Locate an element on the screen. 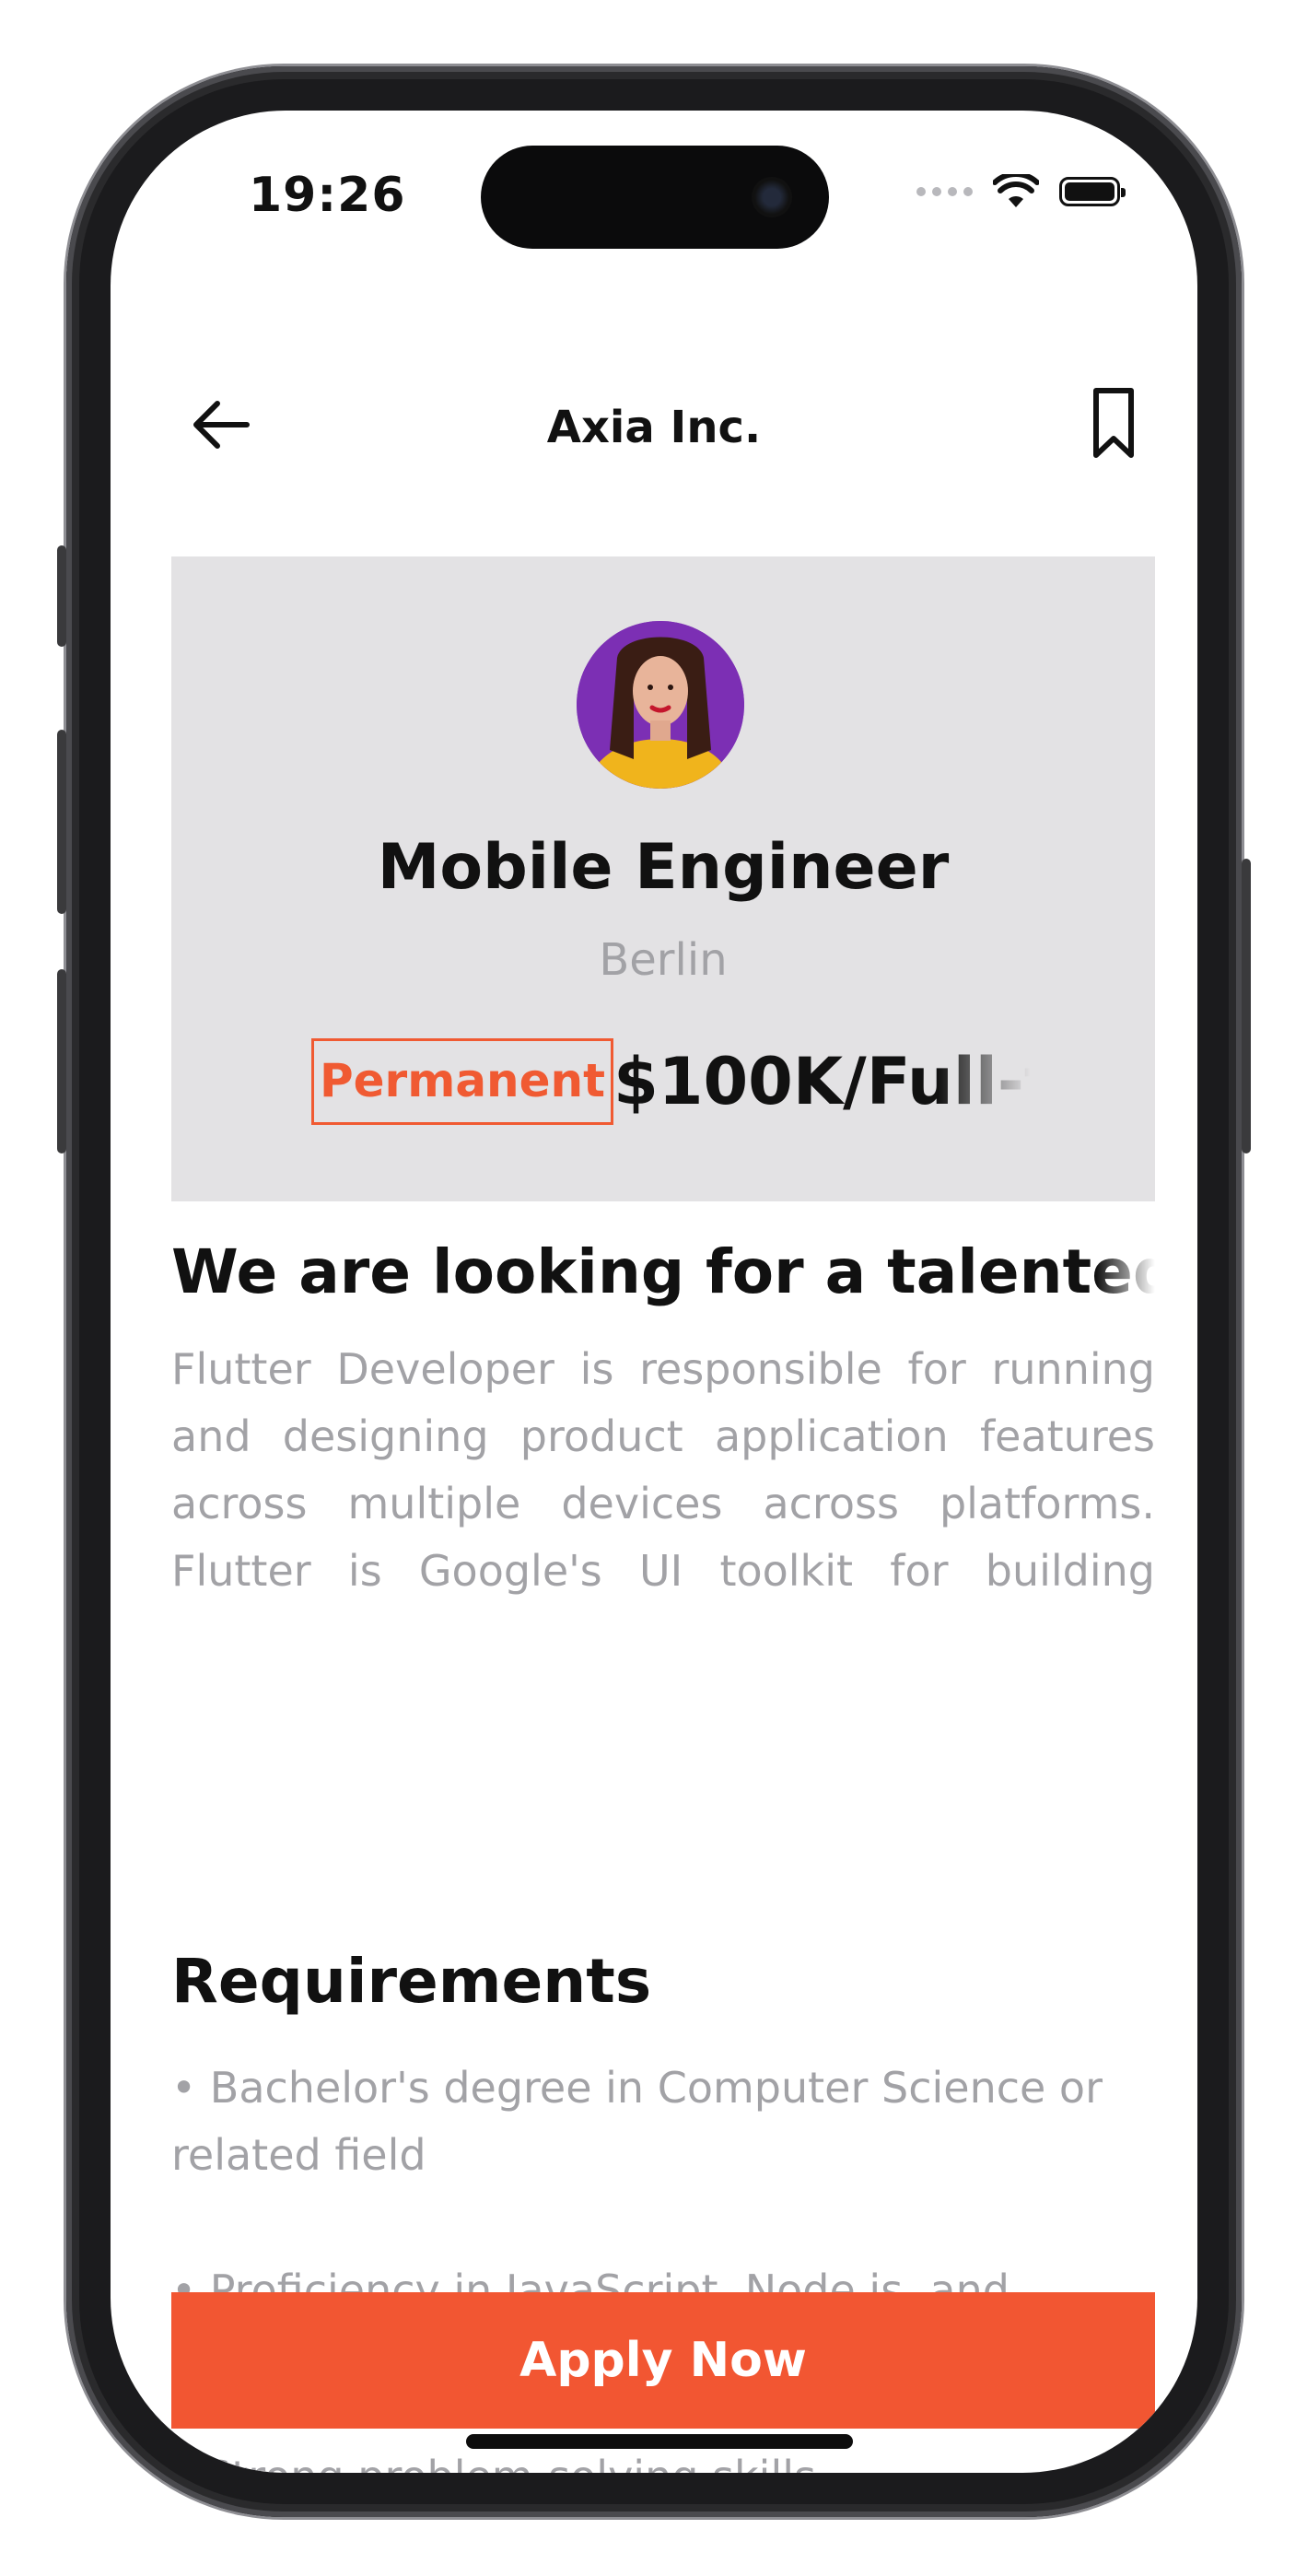 Image resolution: width=1307 pixels, height=2576 pixels. job-title: Mobile Engineer is located at coordinates (664, 867).